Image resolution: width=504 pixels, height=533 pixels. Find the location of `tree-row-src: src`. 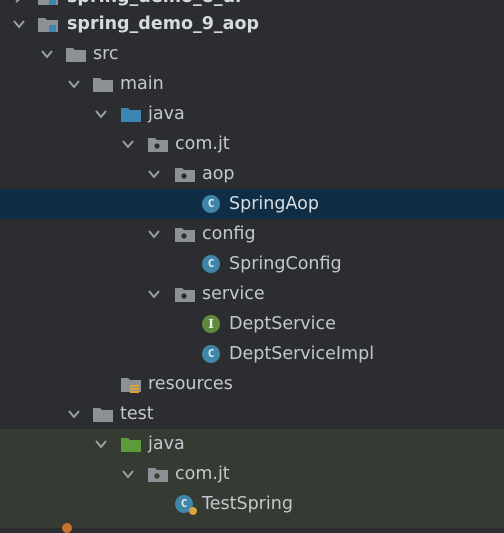

tree-row-src: src is located at coordinates (252, 54).